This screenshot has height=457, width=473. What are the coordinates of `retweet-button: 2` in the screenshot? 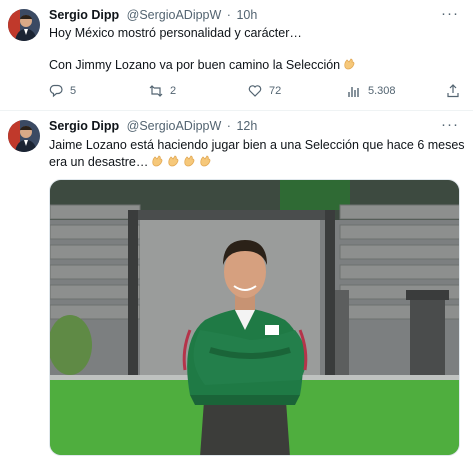 It's located at (162, 91).